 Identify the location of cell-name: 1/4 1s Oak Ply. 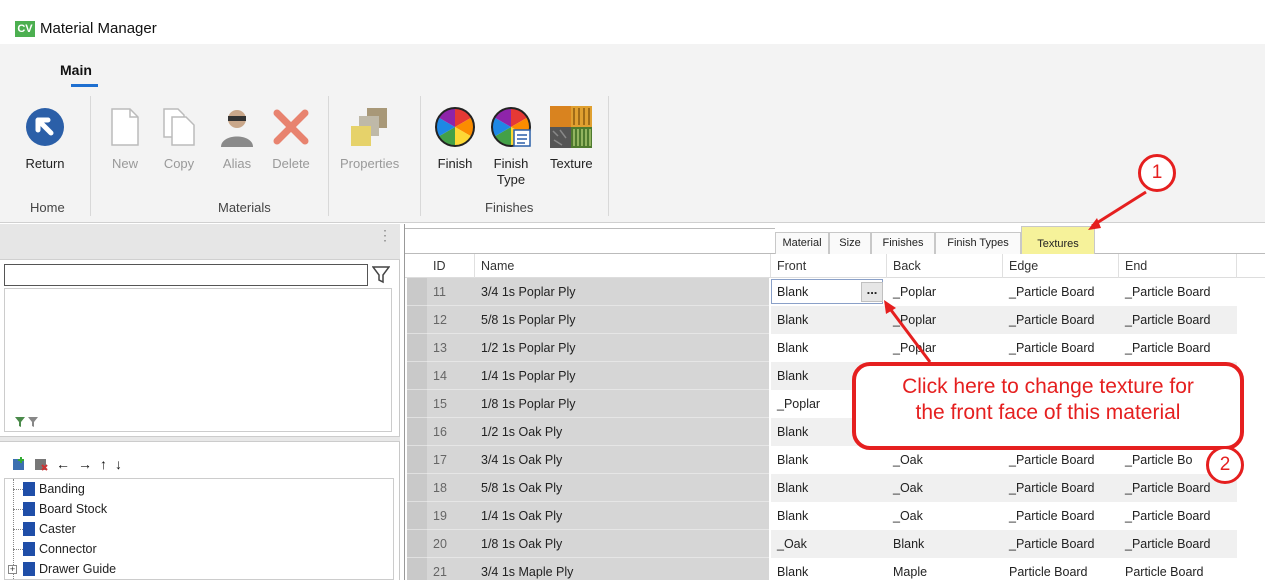
(622, 516).